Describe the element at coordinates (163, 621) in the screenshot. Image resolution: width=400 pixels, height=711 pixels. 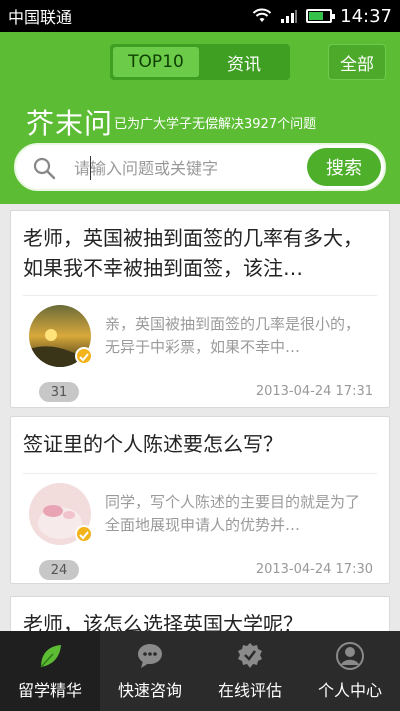
I see `question-title: 老师，该怎么选择英国大学呢？` at that location.